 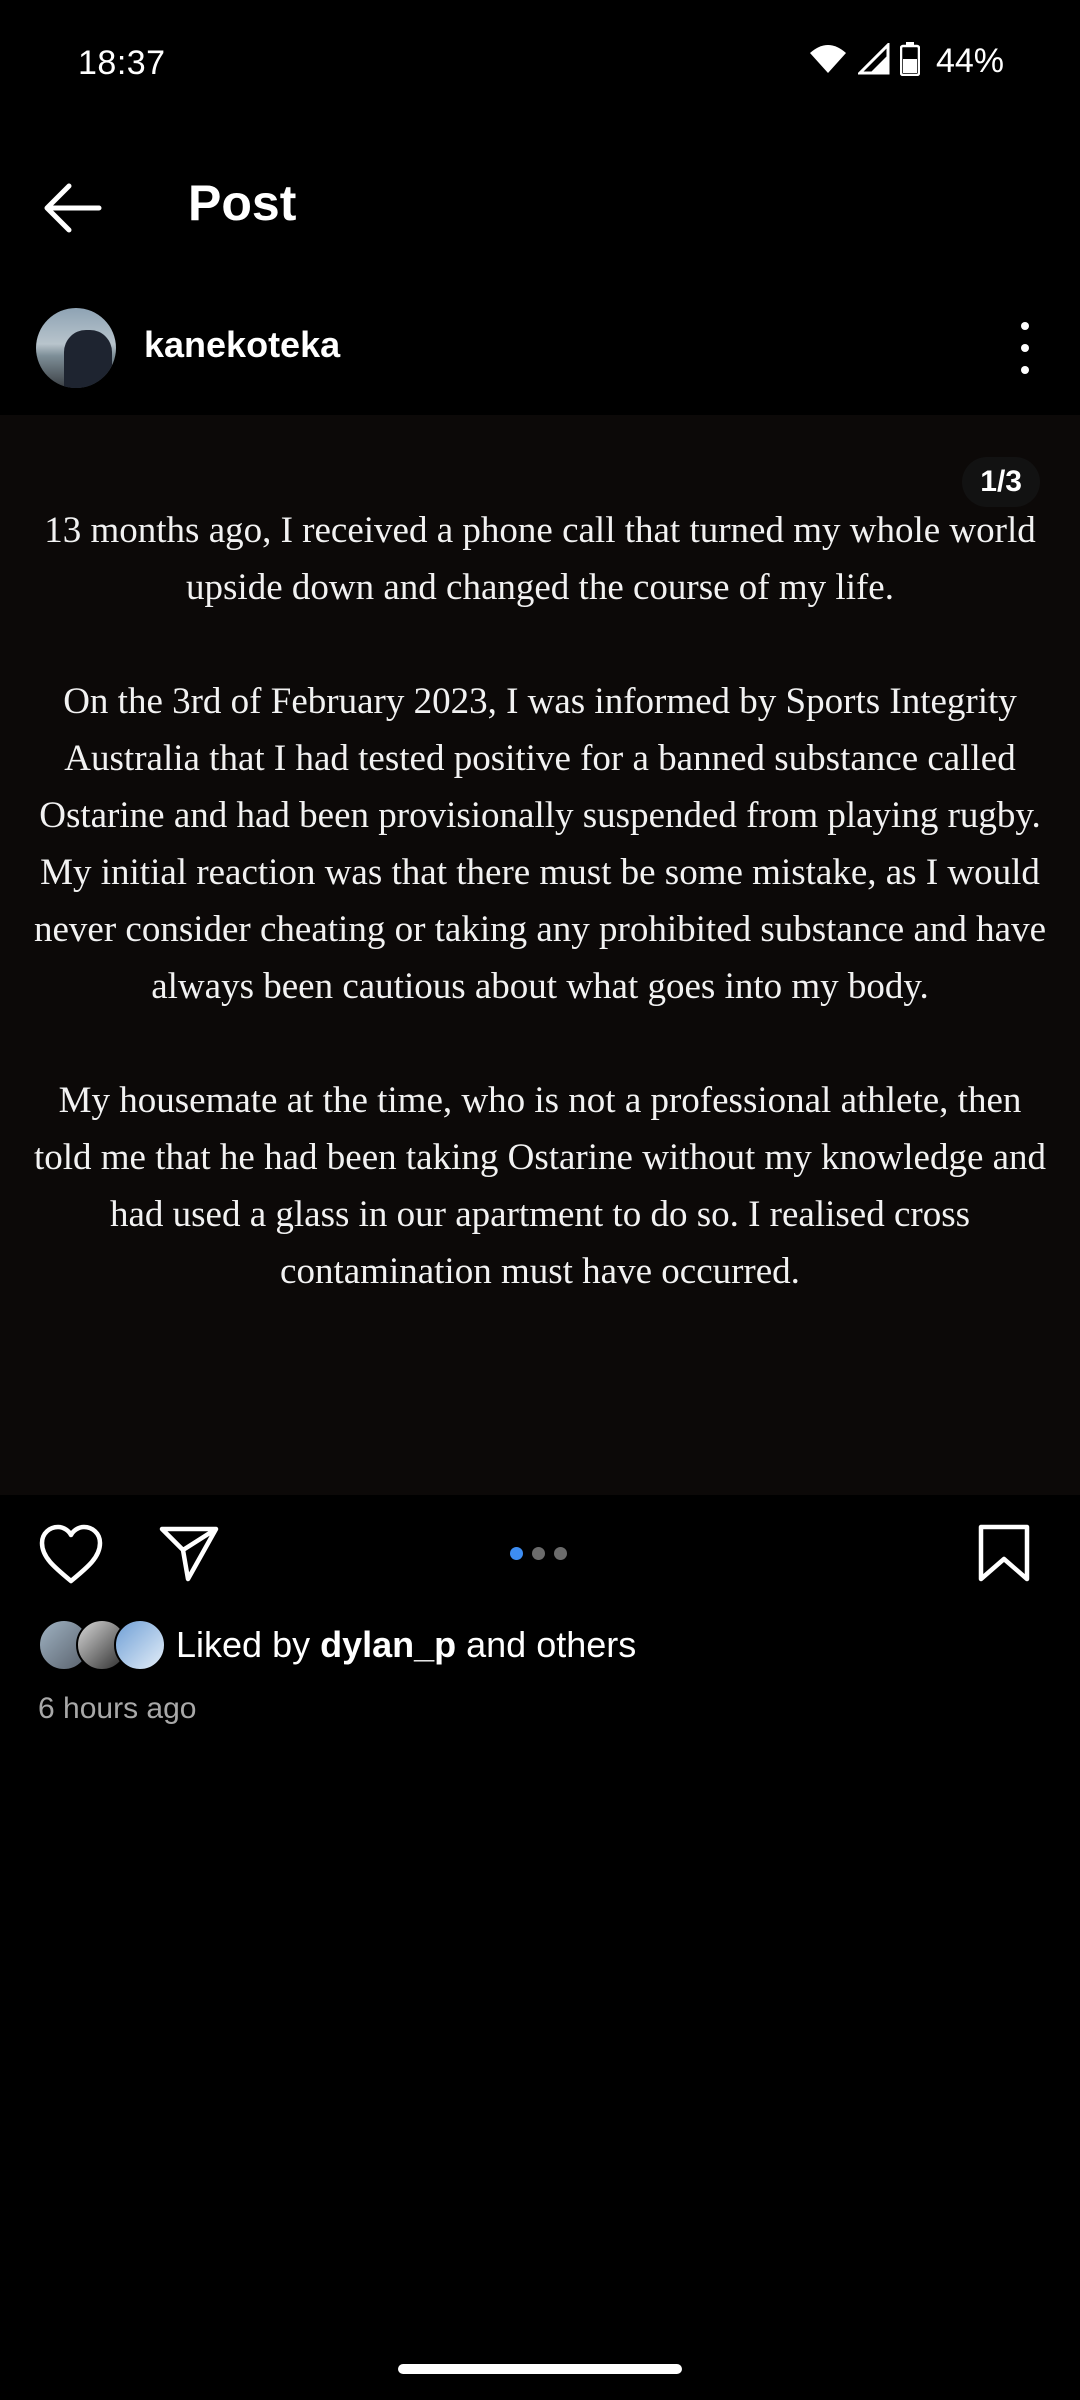 I want to click on author-username: kanekoteka, so click(x=242, y=345).